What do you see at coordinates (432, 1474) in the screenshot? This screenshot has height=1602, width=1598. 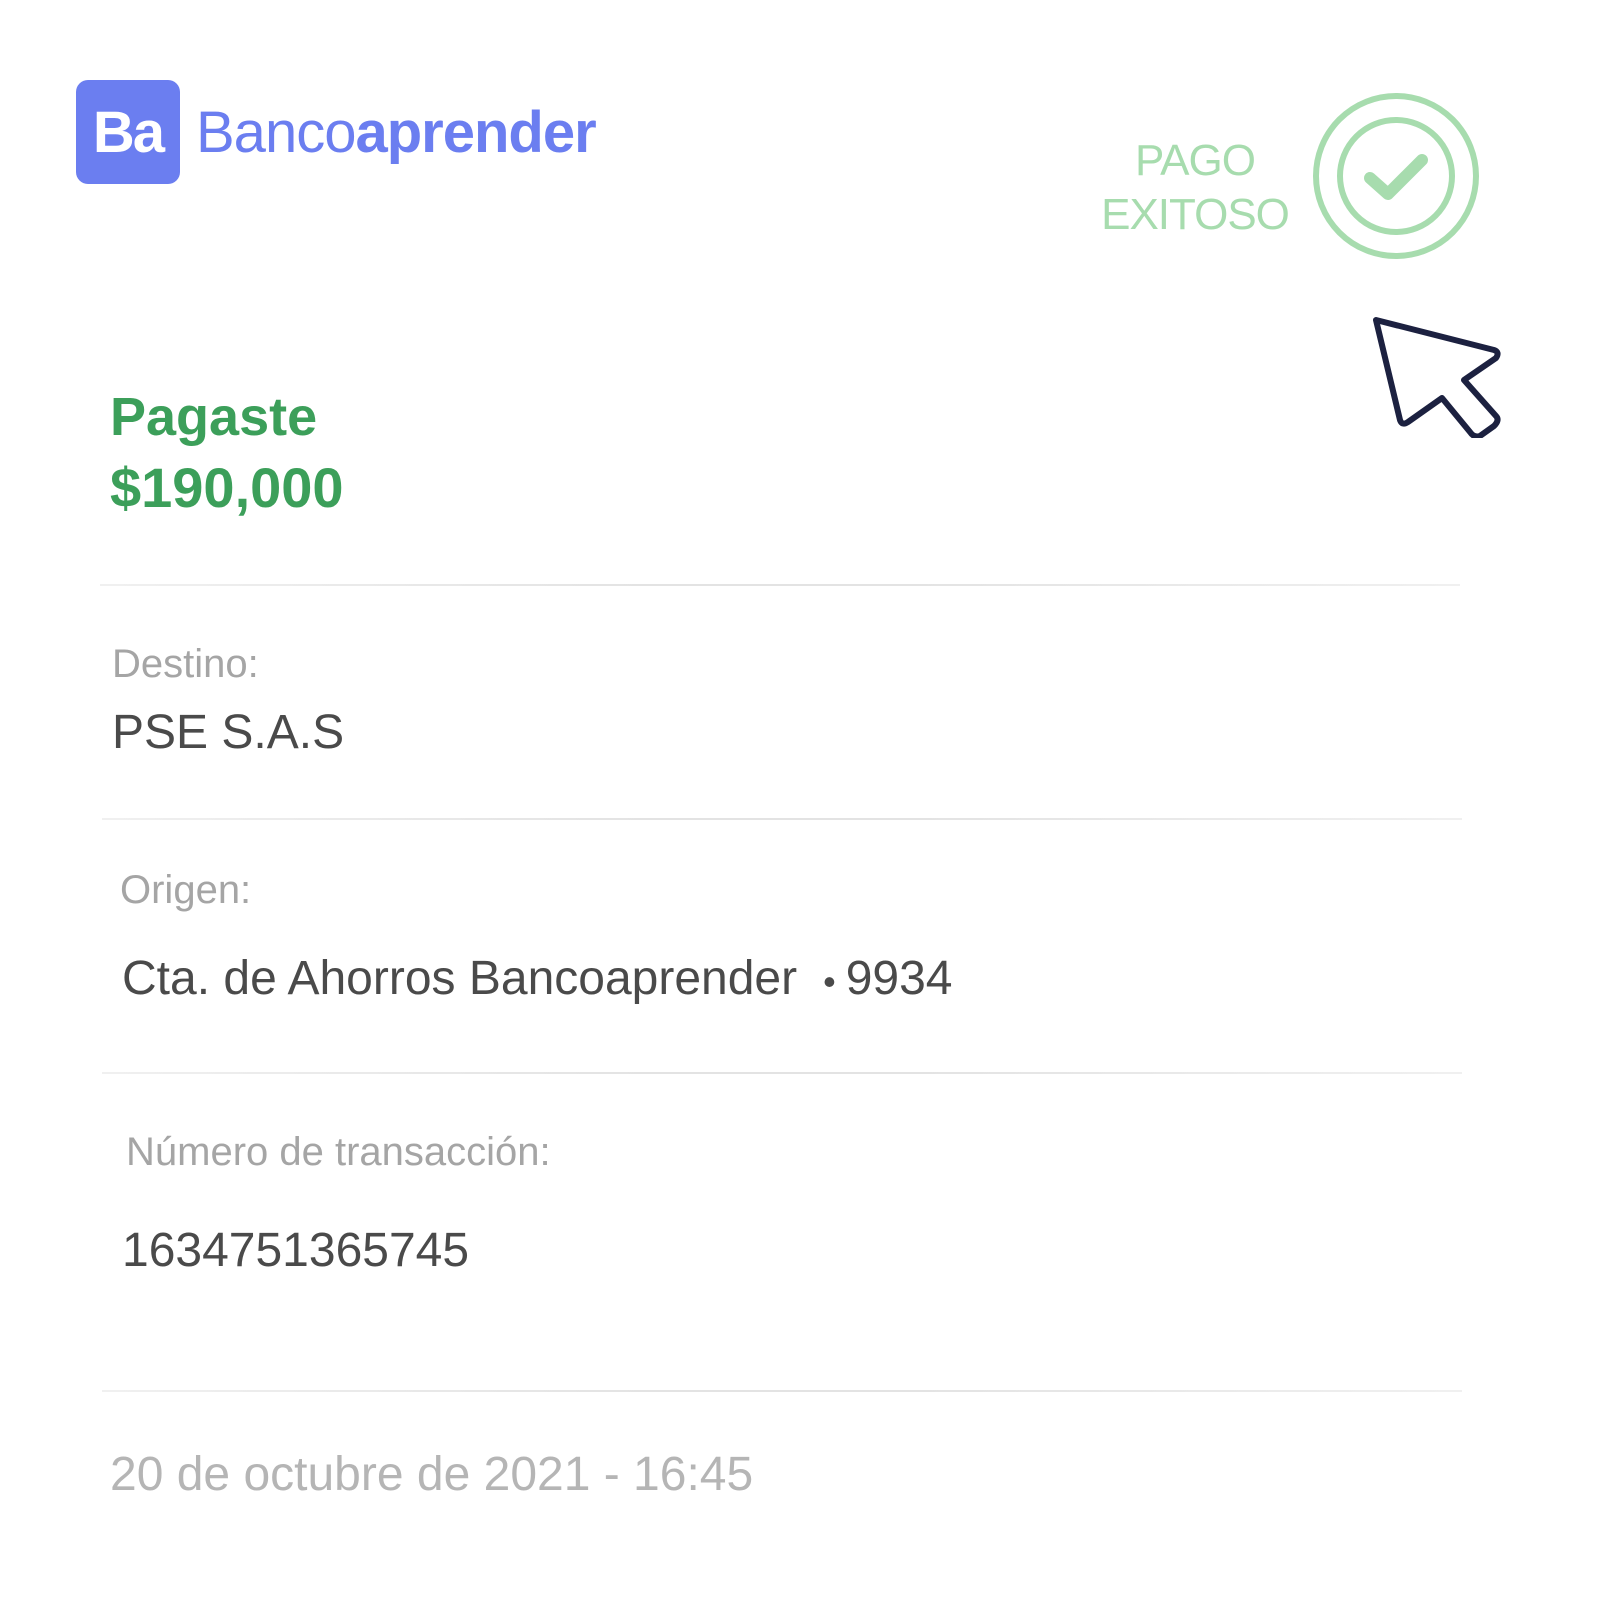 I see `transaction-datetime: 20 de octubre de 2021 - 16:45` at bounding box center [432, 1474].